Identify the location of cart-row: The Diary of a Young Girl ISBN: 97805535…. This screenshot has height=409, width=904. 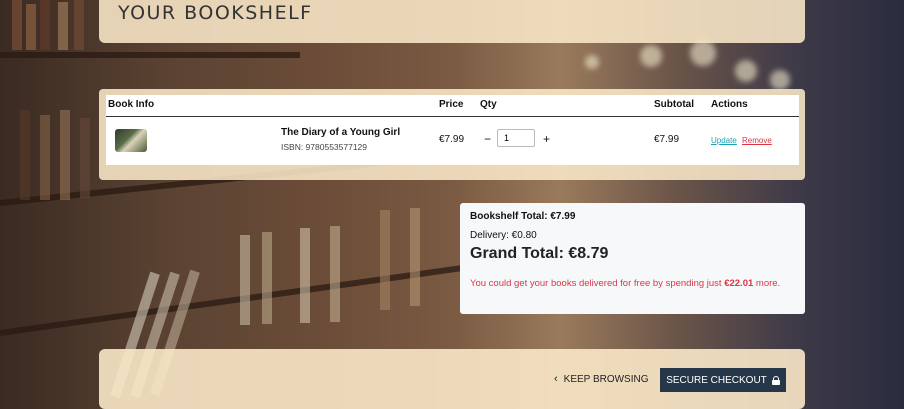
(452, 141).